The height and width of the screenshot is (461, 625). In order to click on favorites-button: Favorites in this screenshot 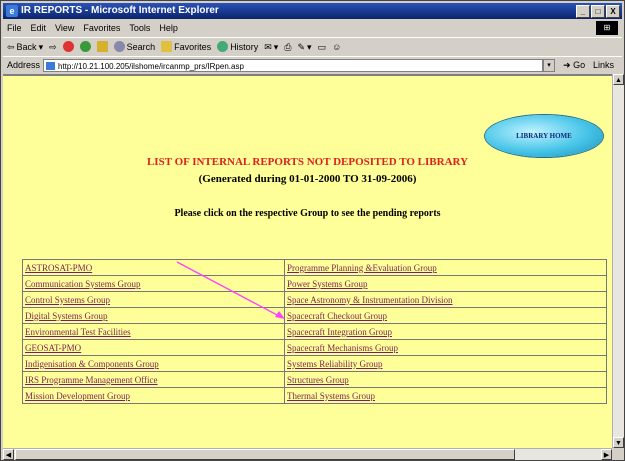, I will do `click(186, 47)`.